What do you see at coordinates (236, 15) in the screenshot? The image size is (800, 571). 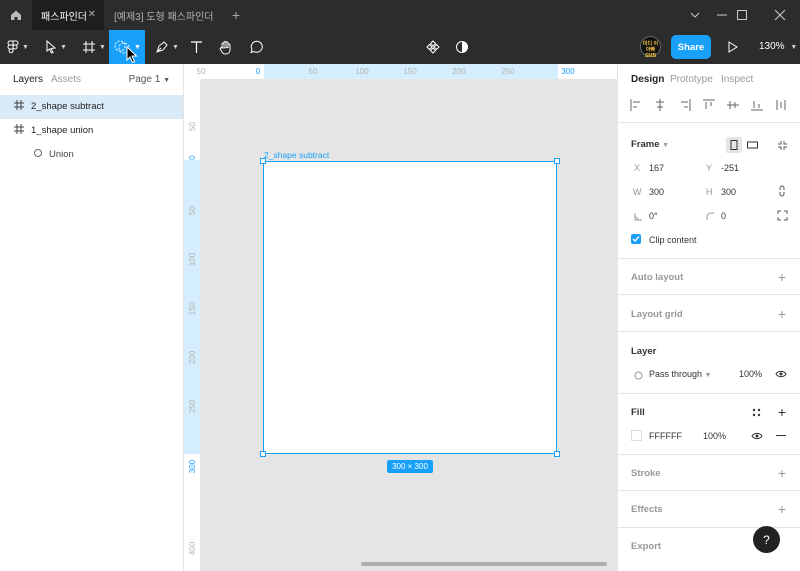 I see `new-tab-button: +` at bounding box center [236, 15].